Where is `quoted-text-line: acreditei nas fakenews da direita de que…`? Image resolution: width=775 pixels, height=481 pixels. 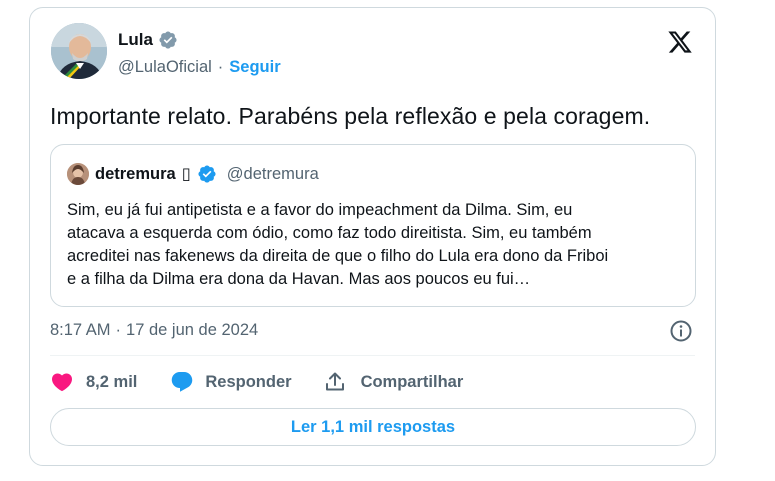 quoted-text-line: acreditei nas fakenews da direita de que… is located at coordinates (338, 256).